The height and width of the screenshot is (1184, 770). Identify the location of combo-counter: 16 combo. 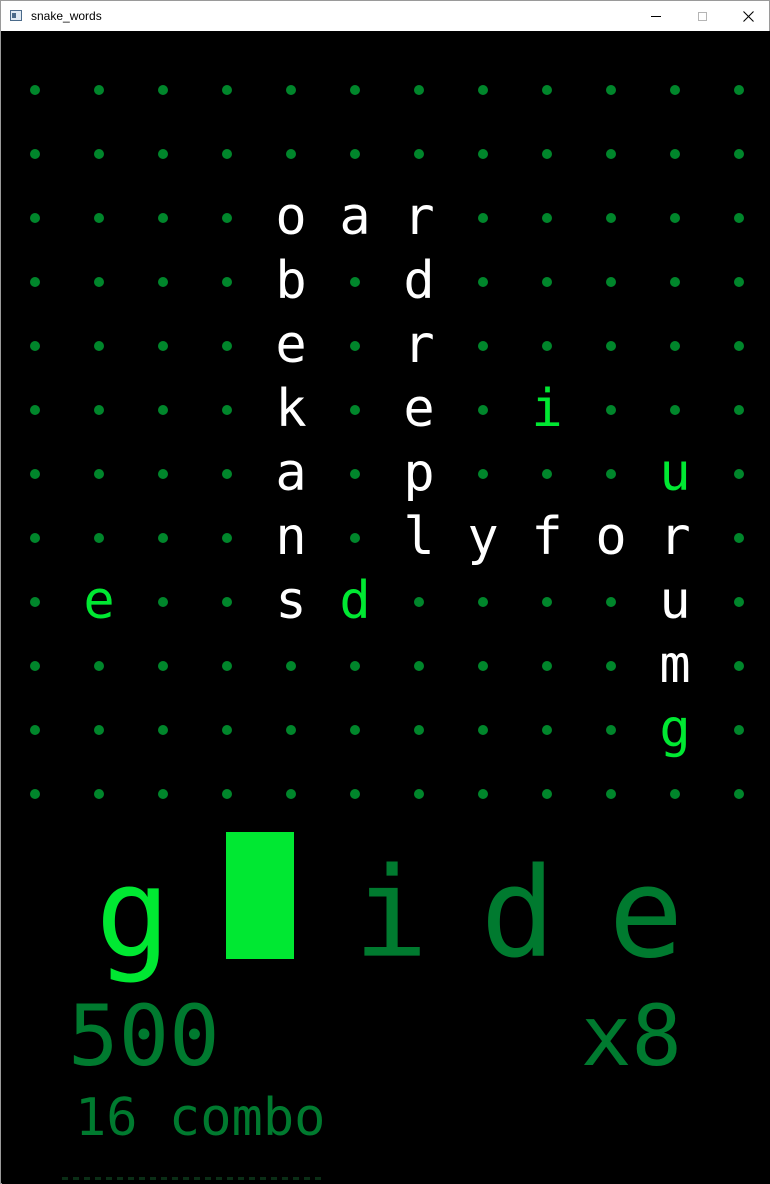
(200, 1118).